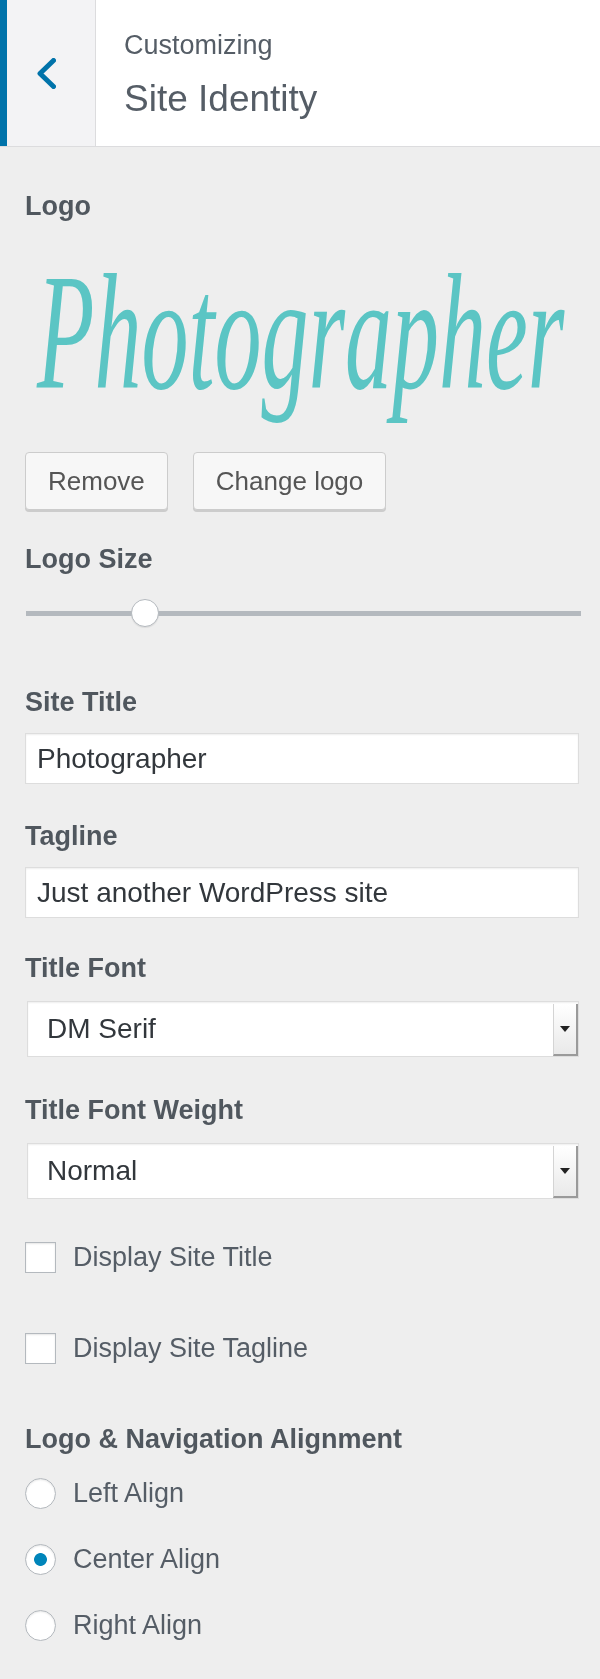  Describe the element at coordinates (86, 968) in the screenshot. I see `field-label: Title Font` at that location.